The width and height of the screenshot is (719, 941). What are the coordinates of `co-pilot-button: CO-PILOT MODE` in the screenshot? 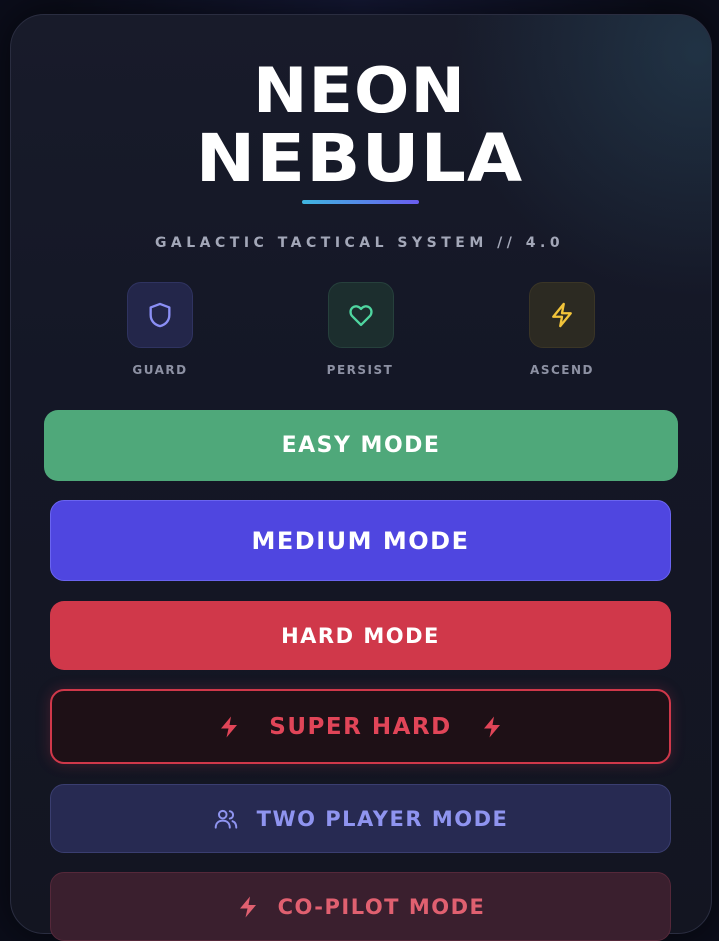 It's located at (360, 906).